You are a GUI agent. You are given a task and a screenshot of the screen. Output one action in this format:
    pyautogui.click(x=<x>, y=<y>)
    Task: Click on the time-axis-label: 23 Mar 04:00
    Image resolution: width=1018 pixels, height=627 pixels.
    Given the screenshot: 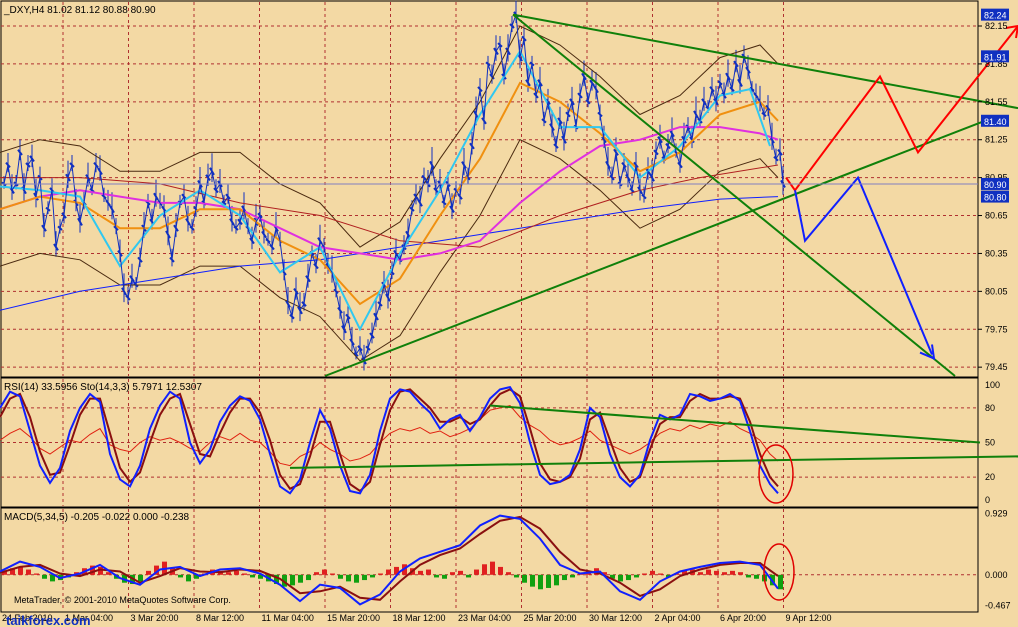 What is the action you would take?
    pyautogui.click(x=484, y=618)
    